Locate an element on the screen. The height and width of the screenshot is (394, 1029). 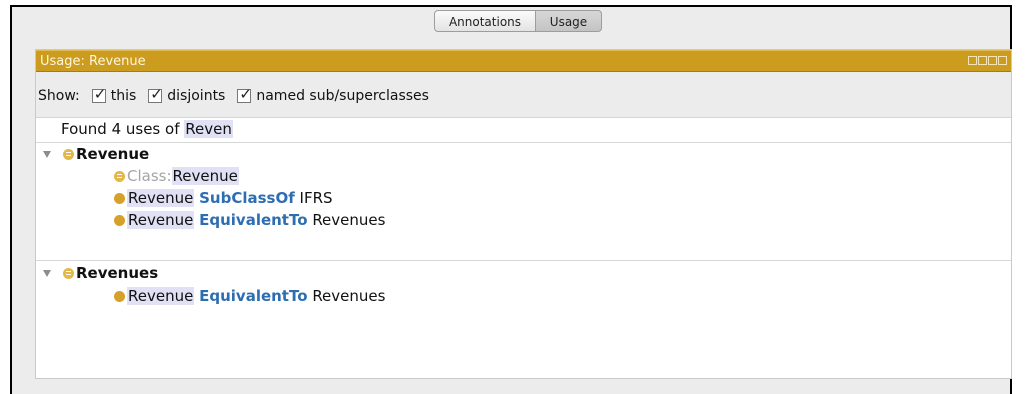
list-item: Revenue SubClassOf IFRS is located at coordinates (223, 198).